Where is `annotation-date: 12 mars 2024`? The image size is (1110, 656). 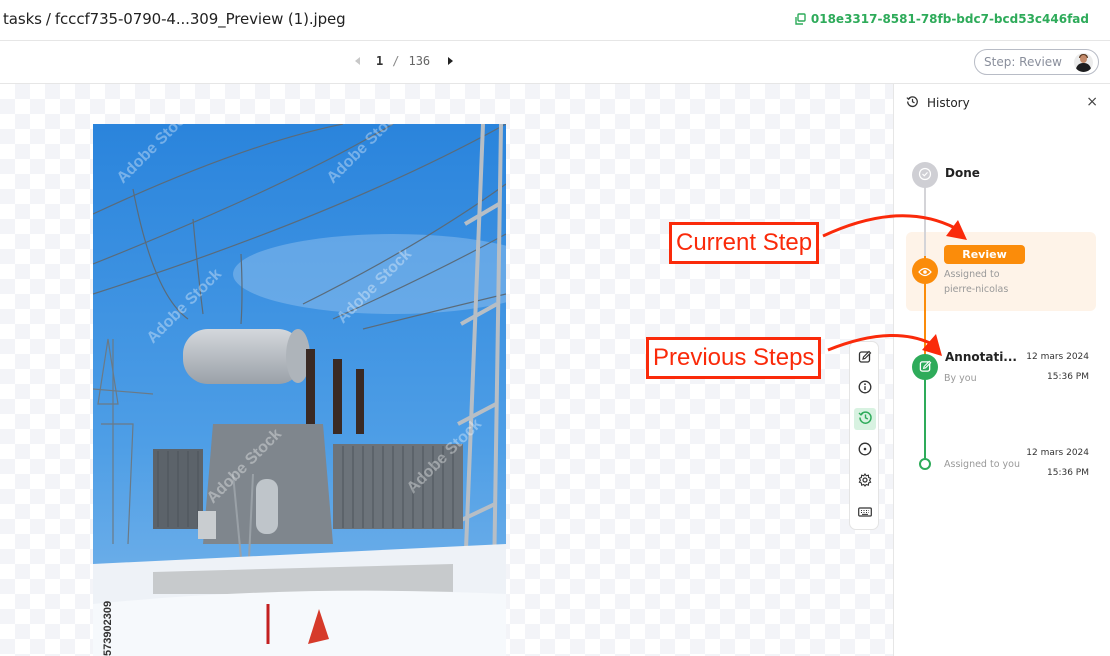 annotation-date: 12 mars 2024 is located at coordinates (1057, 357).